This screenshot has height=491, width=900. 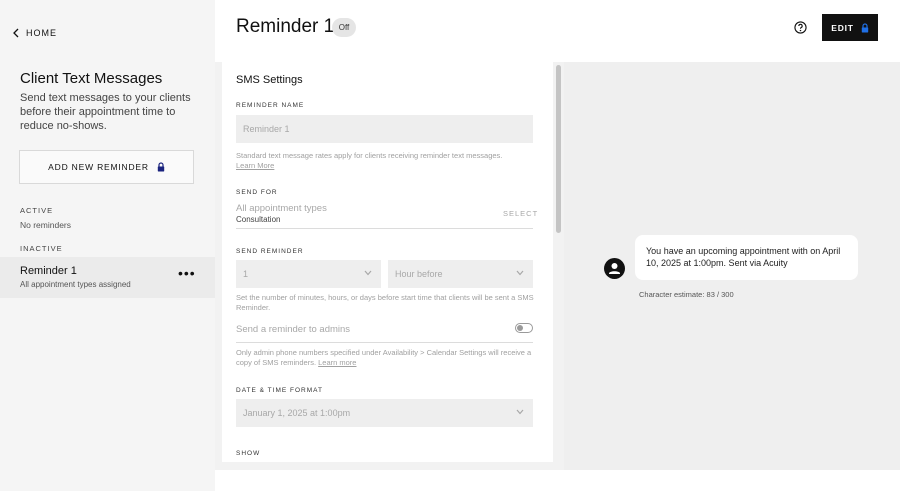 What do you see at coordinates (558, 149) in the screenshot?
I see `settings-scrollbar` at bounding box center [558, 149].